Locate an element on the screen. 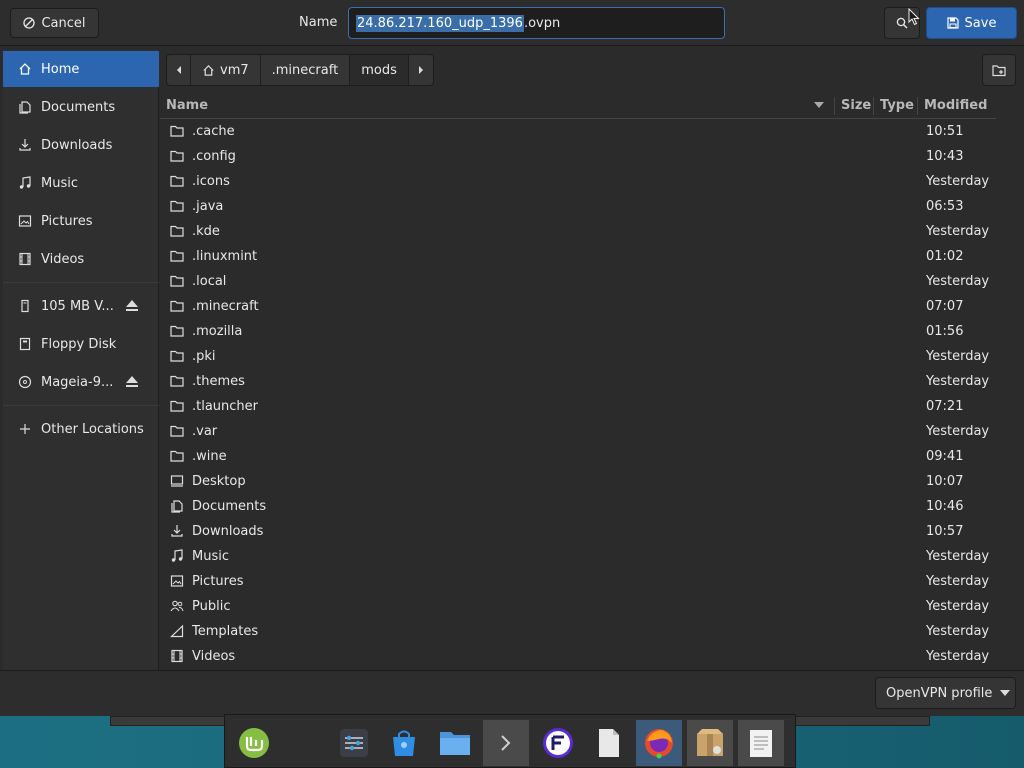 Image resolution: width=1024 pixels, height=768 pixels. sidebar-item-floppy-disk: Floppy Disk is located at coordinates (81, 344).